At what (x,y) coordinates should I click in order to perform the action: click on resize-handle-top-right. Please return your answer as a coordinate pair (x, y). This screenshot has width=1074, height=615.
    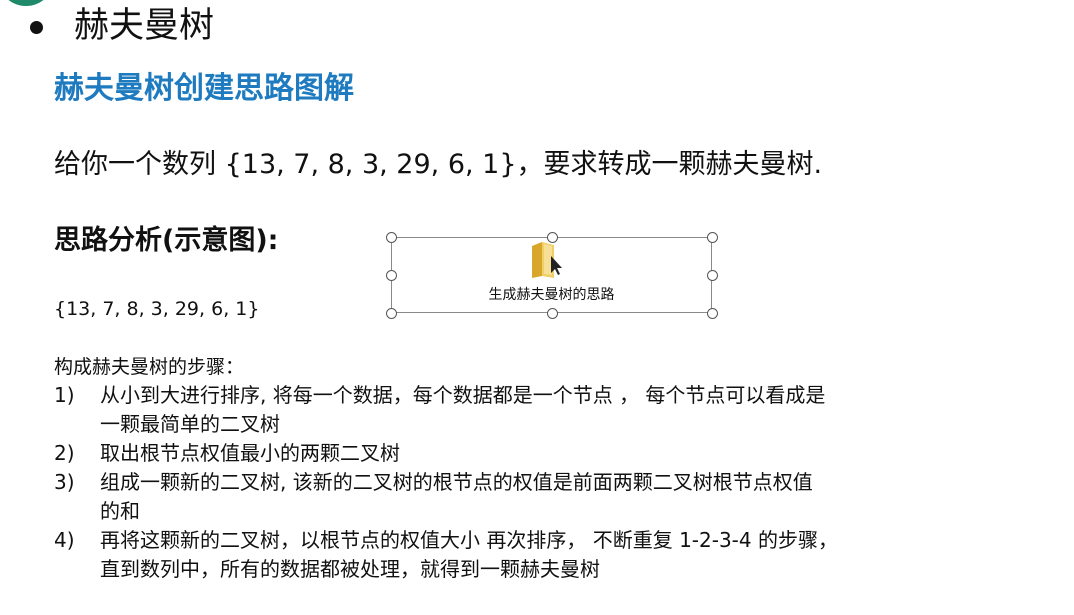
    Looking at the image, I should click on (712, 237).